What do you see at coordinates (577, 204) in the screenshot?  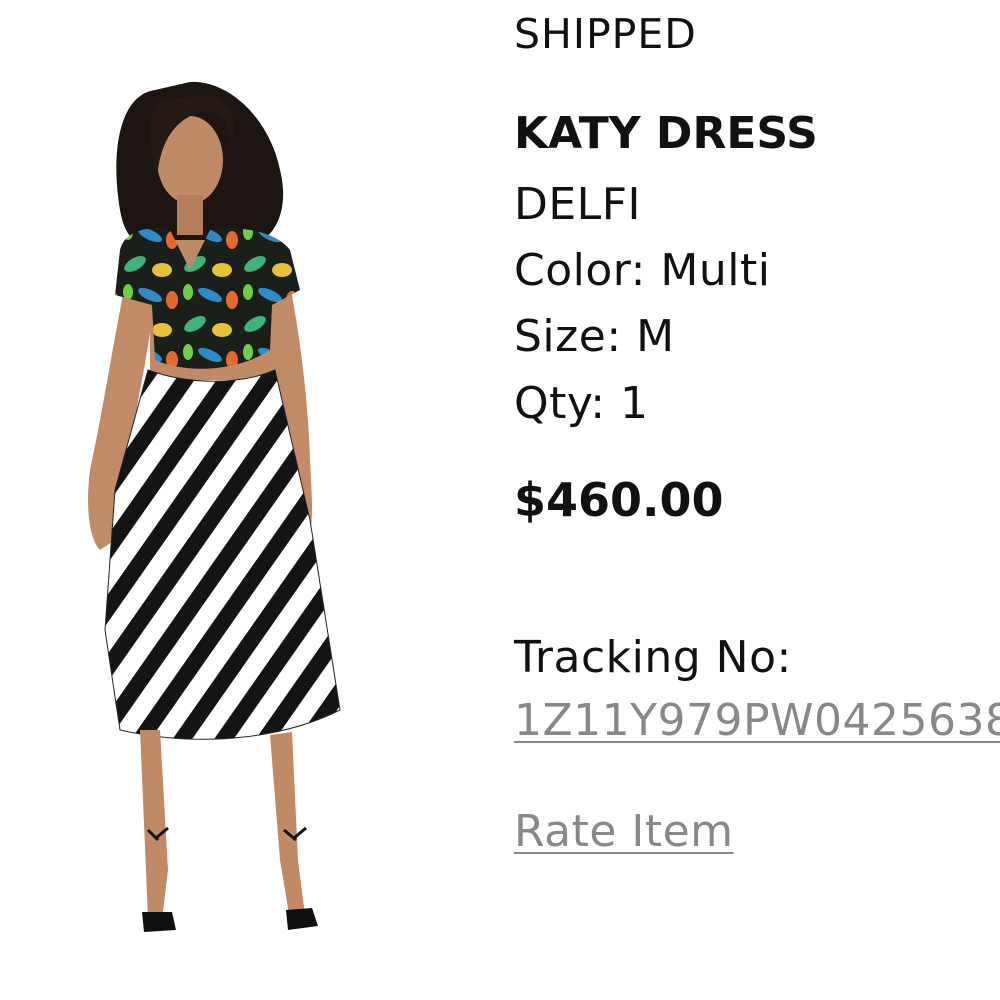 I see `product-brand: DELFI` at bounding box center [577, 204].